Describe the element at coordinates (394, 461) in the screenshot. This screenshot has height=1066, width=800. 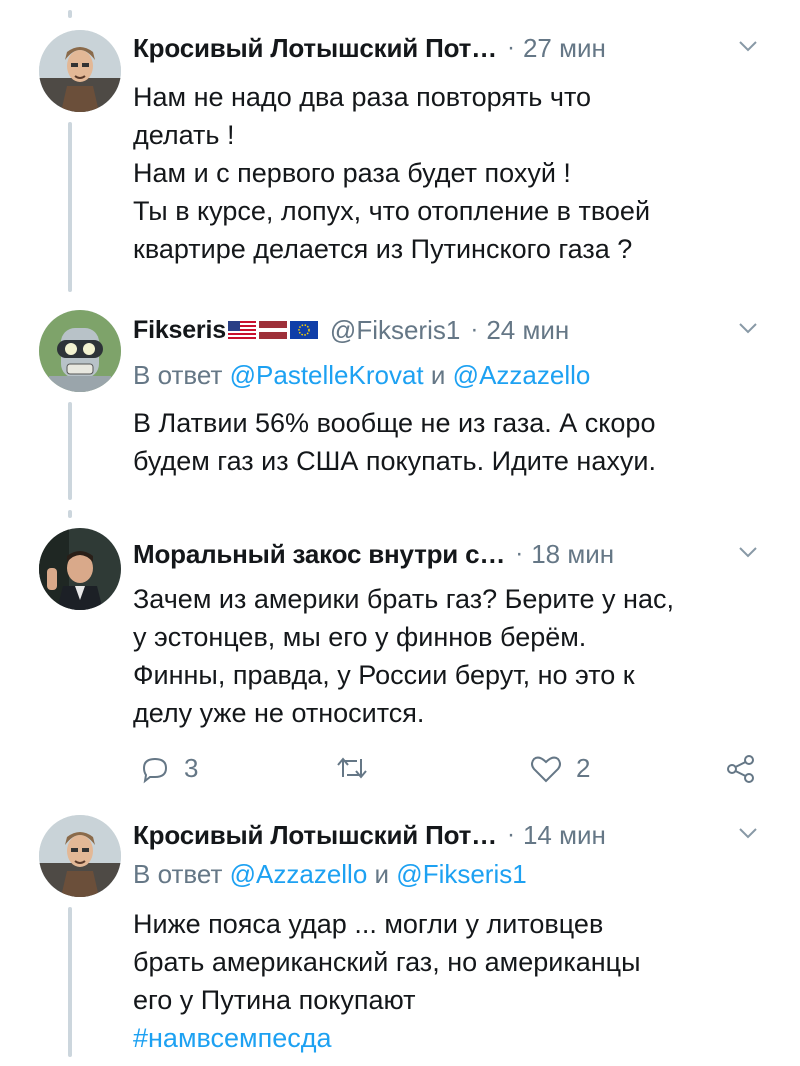
I see `text-line: будем газ из США покупать. Идите нахуи.` at that location.